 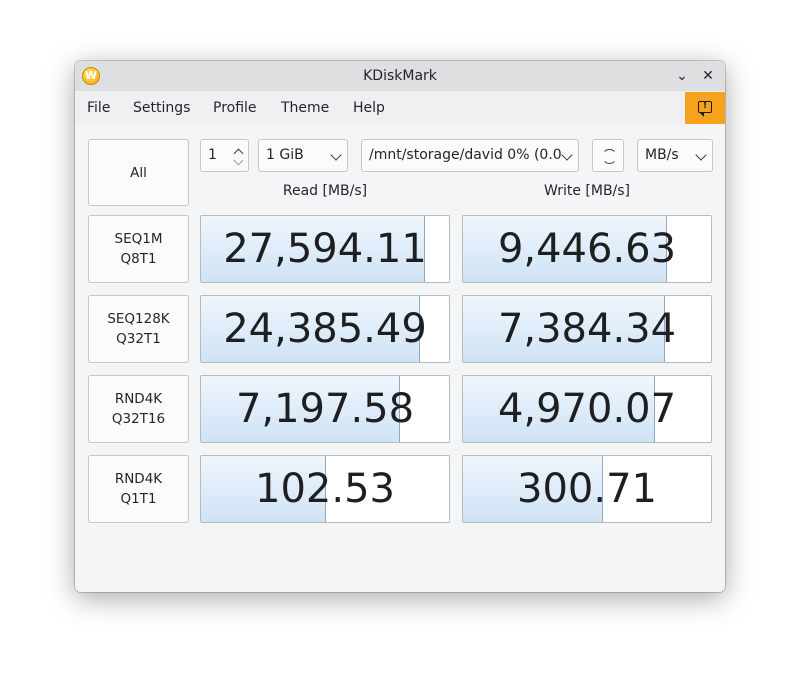 What do you see at coordinates (235, 108) in the screenshot?
I see `menu-profile: Profile` at bounding box center [235, 108].